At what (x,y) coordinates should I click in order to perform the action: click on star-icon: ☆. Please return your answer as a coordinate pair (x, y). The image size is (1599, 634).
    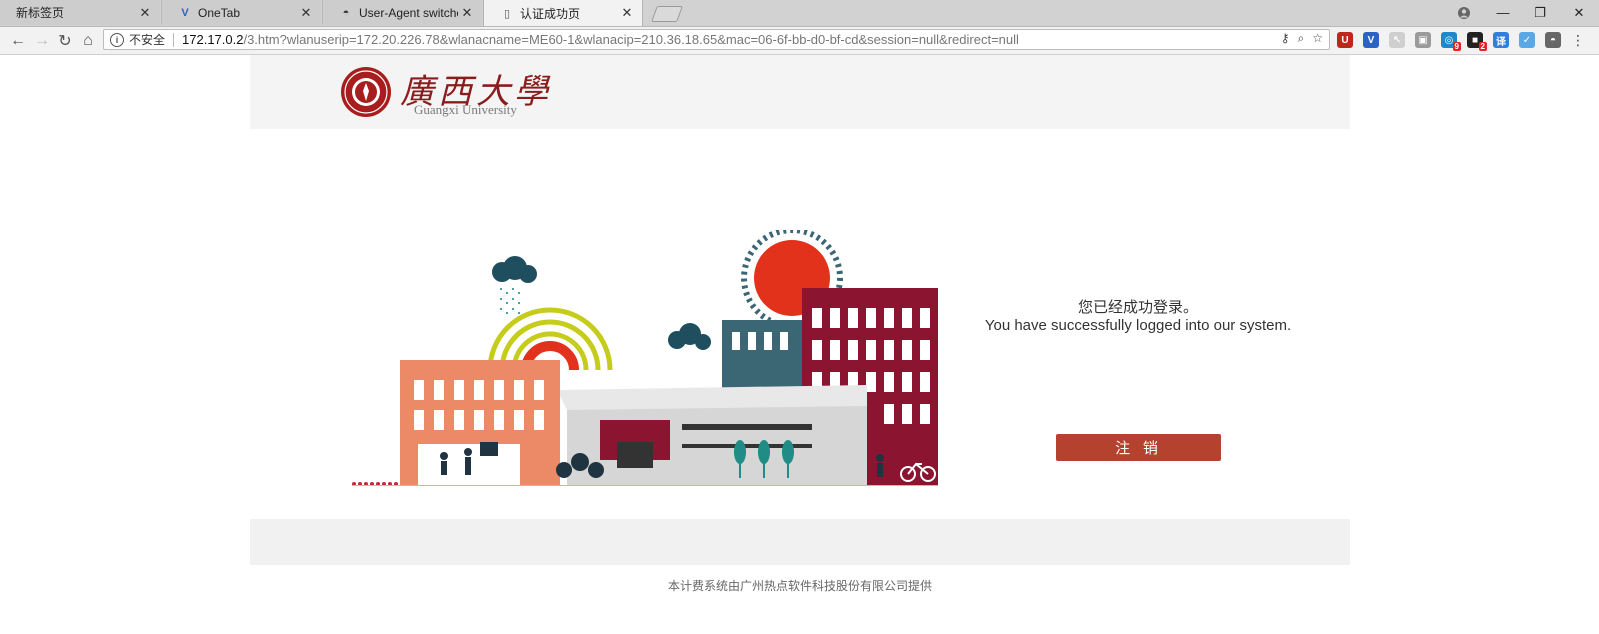
    Looking at the image, I should click on (1317, 38).